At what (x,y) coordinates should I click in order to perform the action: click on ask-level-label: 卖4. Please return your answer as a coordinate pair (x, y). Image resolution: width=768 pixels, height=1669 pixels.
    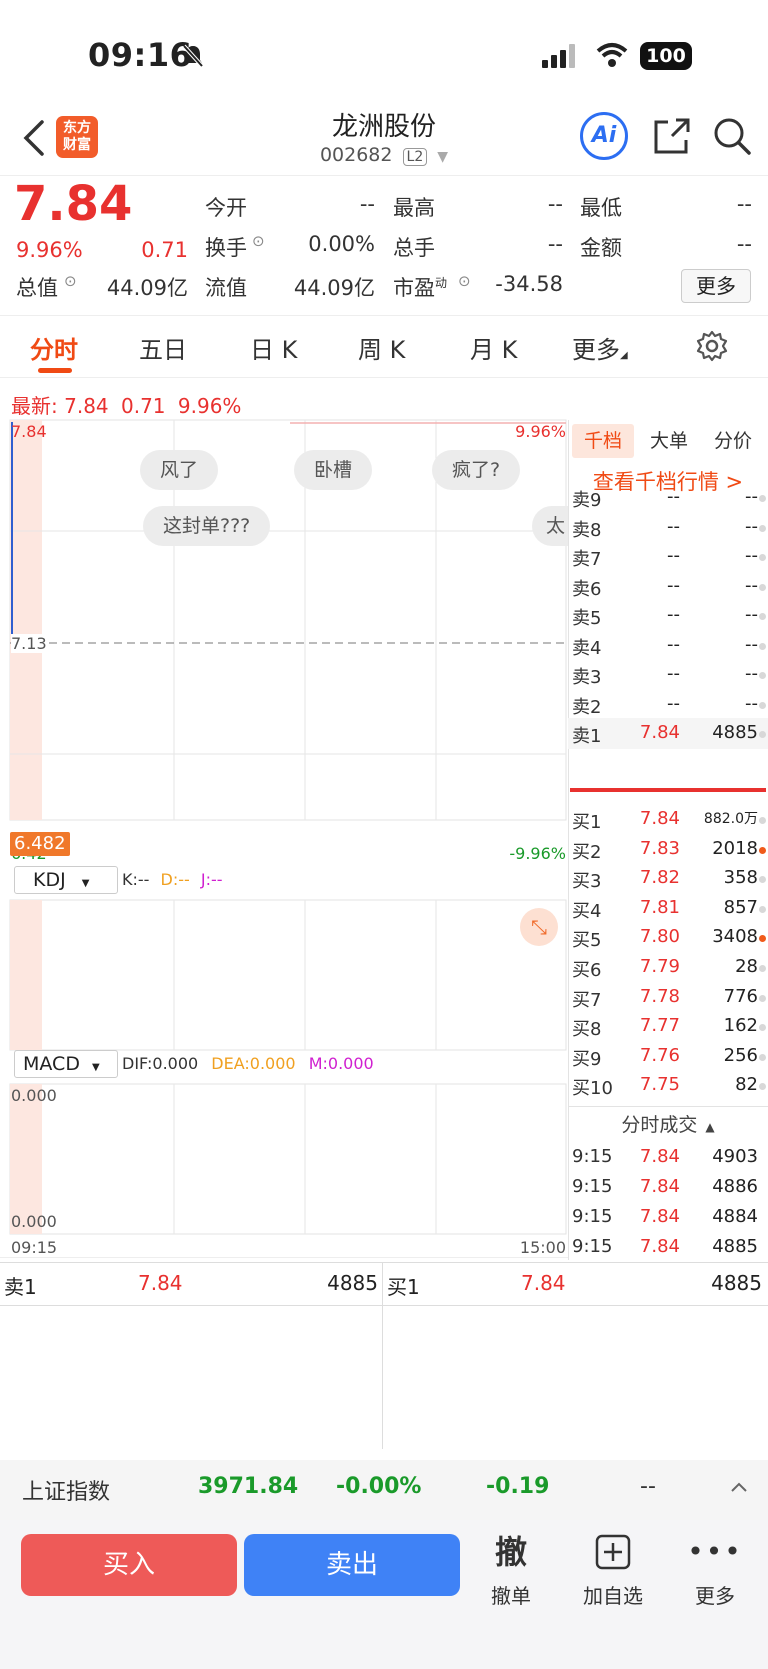
    Looking at the image, I should click on (587, 648).